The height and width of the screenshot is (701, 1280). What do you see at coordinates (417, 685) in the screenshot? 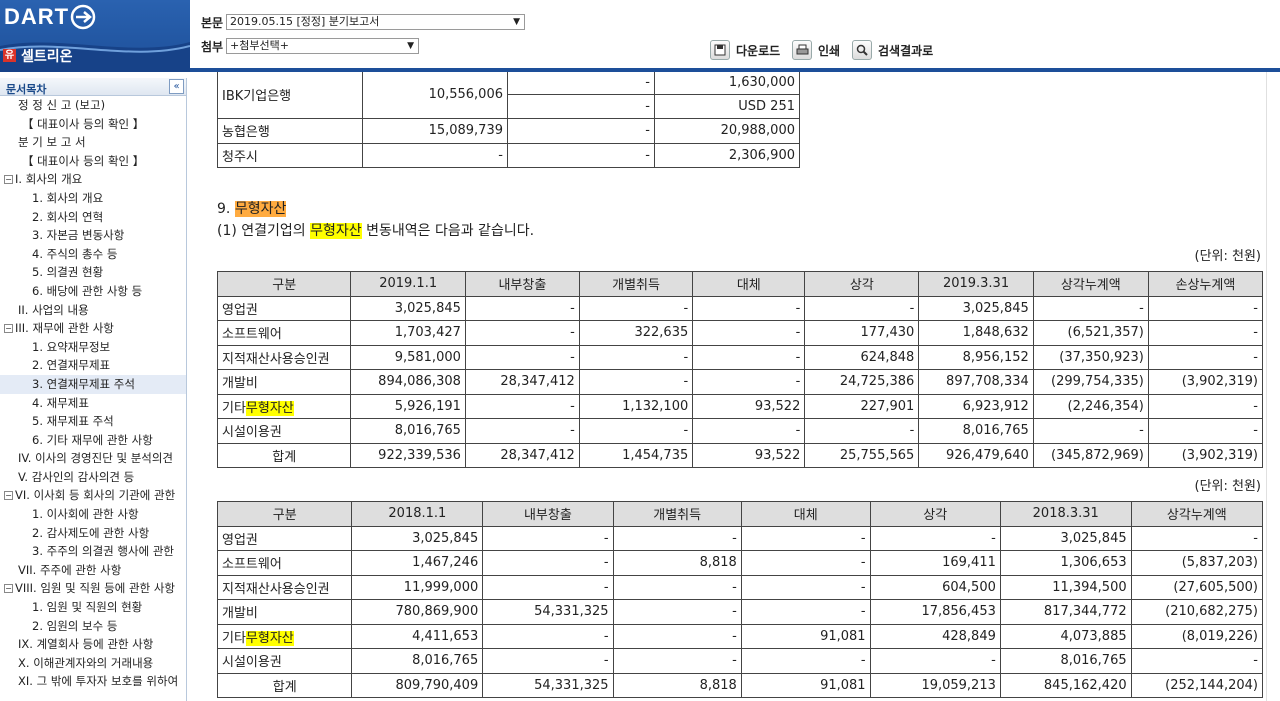
I see `table-cell: 809,790,409` at bounding box center [417, 685].